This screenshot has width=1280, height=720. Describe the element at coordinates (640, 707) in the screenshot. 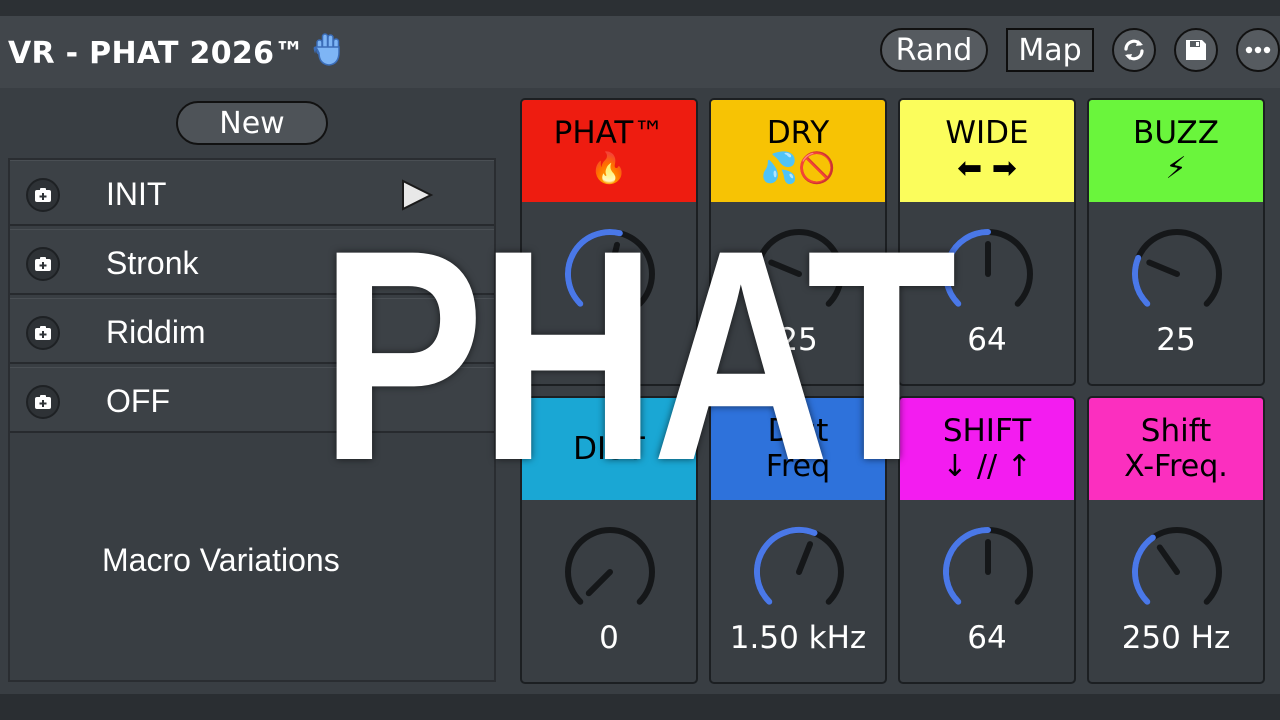

I see `footer-bar` at that location.